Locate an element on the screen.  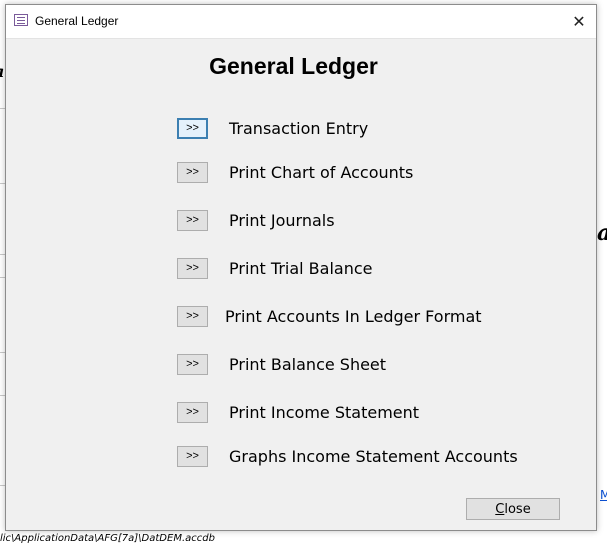
menu-item-label: Print Accounts In Ledger Format is located at coordinates (353, 316).